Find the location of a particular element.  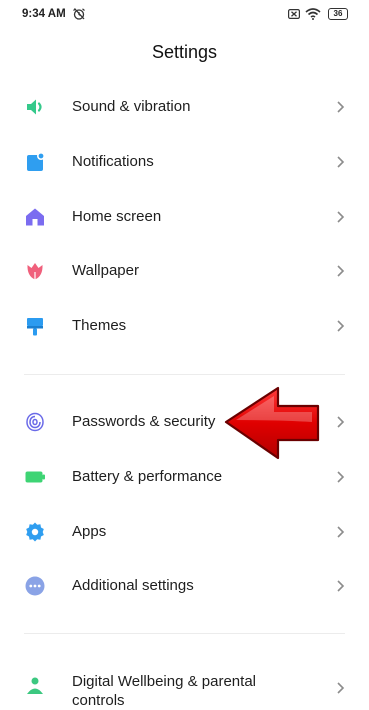

settings-item-label: Home screen is located at coordinates (117, 216).